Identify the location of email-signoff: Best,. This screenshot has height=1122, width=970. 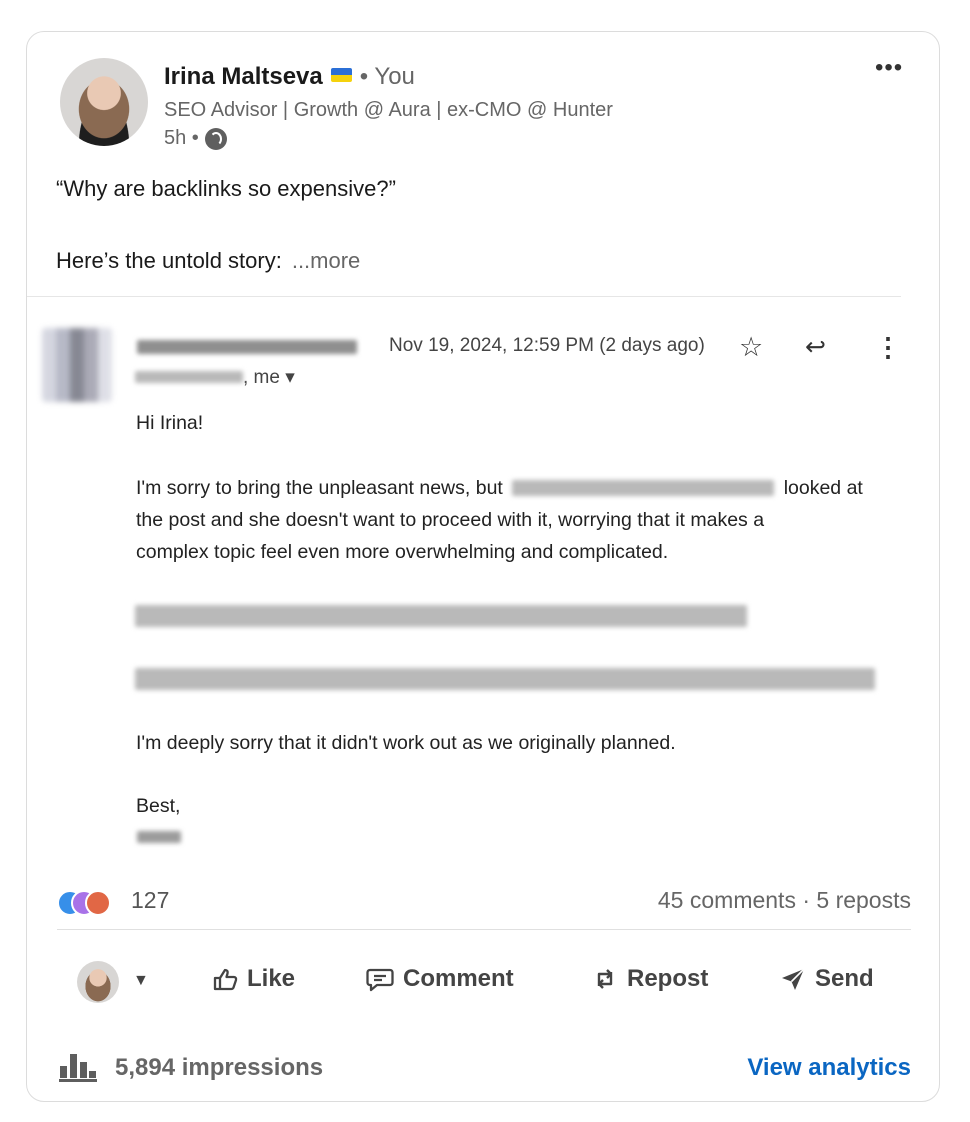
(158, 806).